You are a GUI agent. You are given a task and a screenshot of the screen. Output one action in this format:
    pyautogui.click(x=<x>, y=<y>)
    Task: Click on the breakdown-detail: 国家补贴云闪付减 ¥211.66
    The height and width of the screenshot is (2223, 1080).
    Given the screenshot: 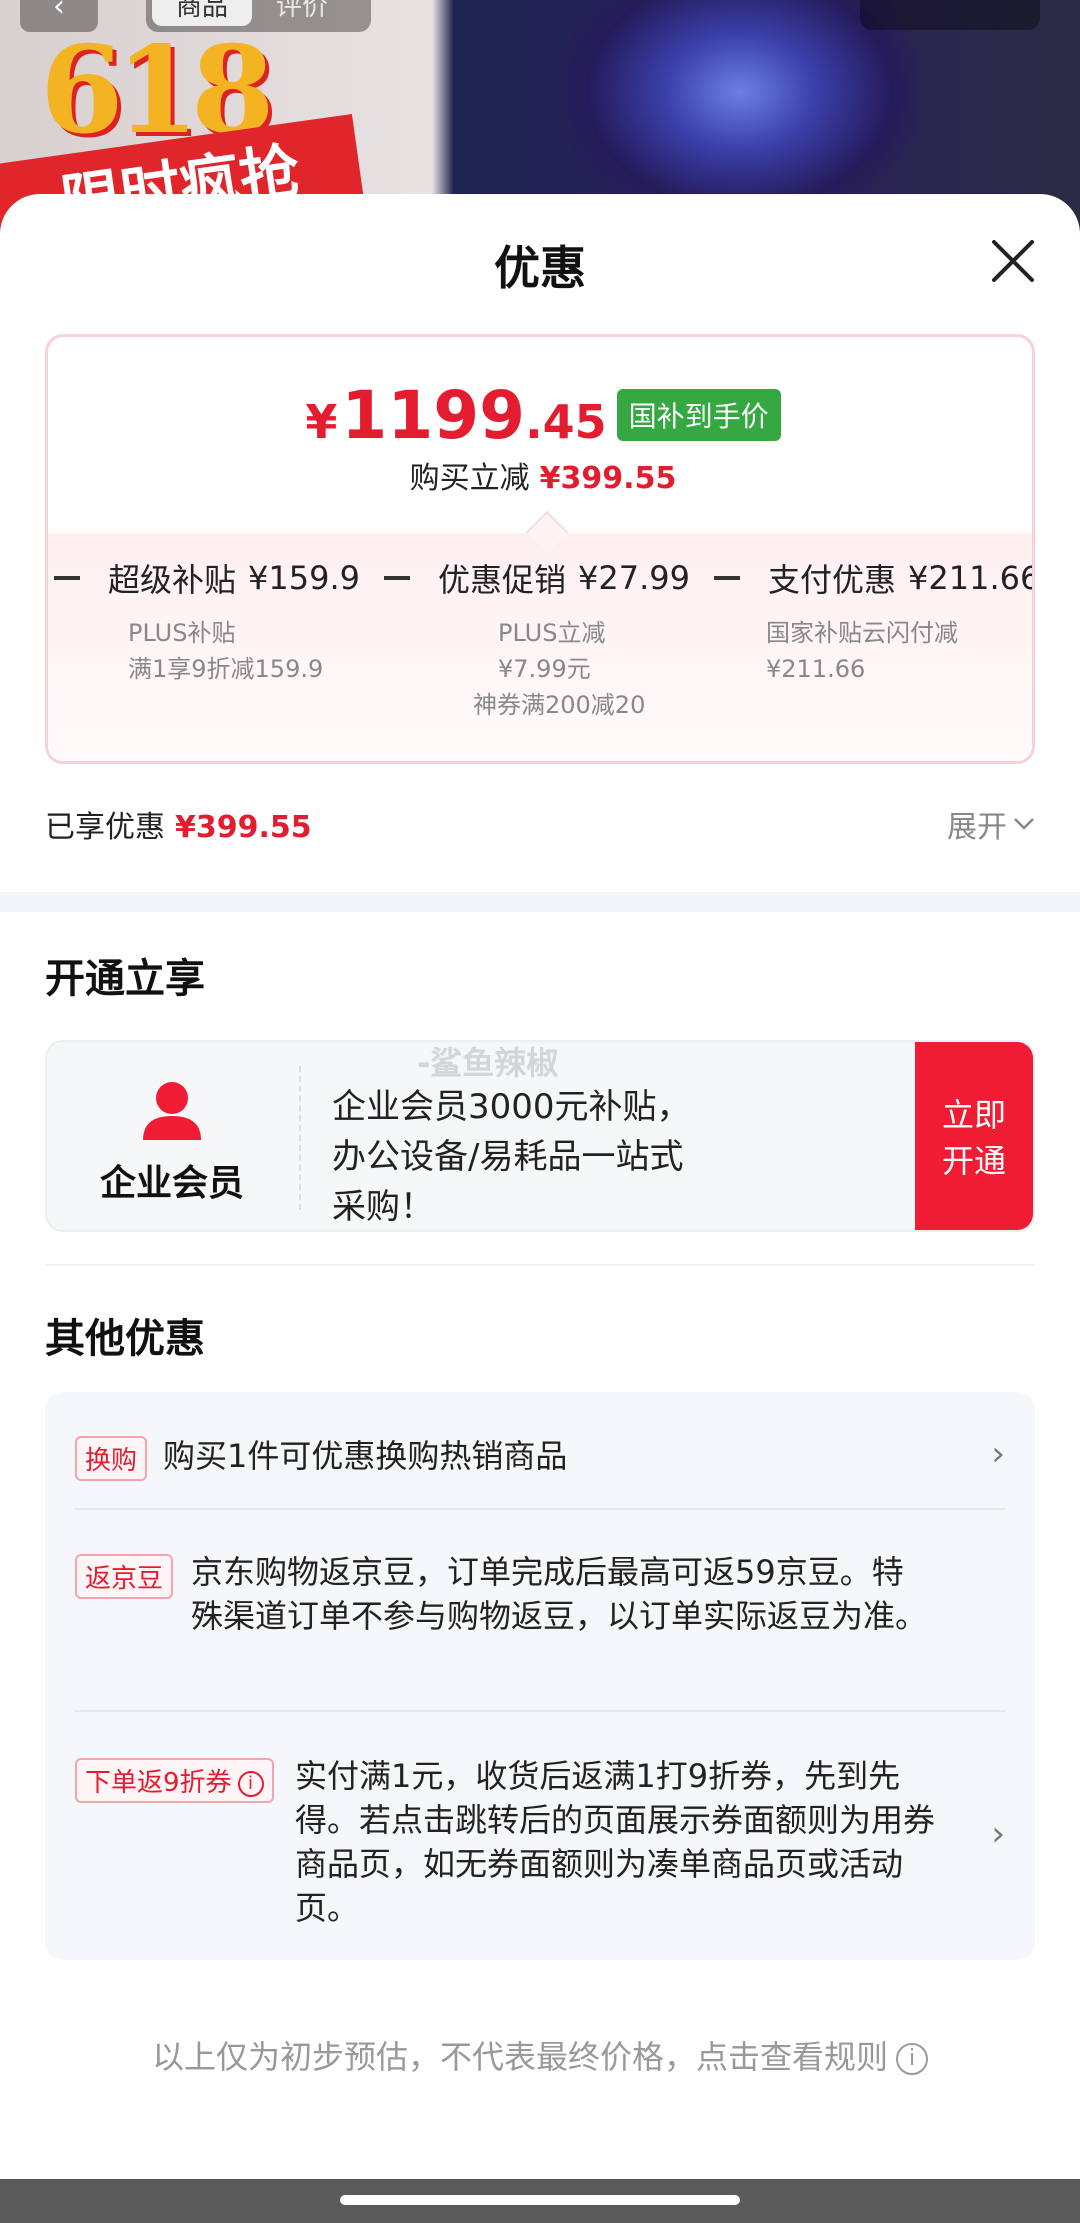 What is the action you would take?
    pyautogui.click(x=862, y=651)
    